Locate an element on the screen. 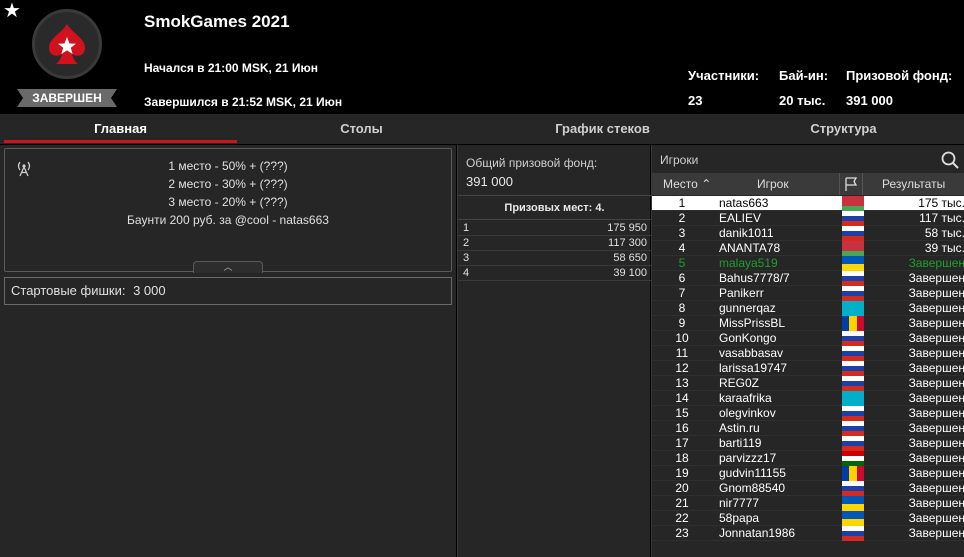  player-result: 175 тыс. is located at coordinates (941, 203).